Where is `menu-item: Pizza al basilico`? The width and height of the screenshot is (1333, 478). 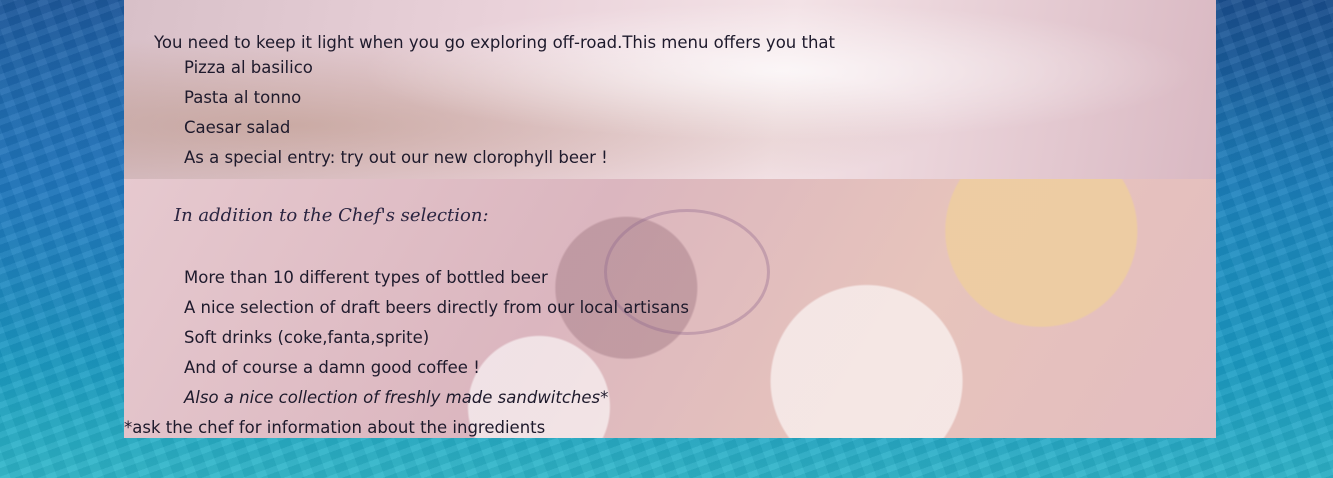
menu-item: Pizza al basilico is located at coordinates (248, 67).